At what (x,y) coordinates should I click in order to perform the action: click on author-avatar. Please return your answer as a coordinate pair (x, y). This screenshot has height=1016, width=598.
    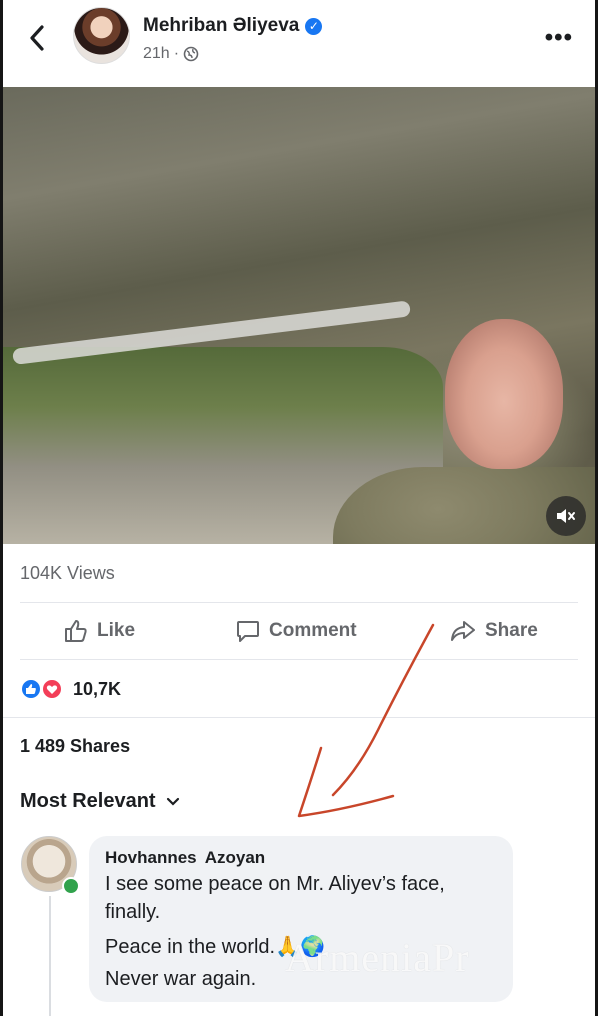
    Looking at the image, I should click on (101, 35).